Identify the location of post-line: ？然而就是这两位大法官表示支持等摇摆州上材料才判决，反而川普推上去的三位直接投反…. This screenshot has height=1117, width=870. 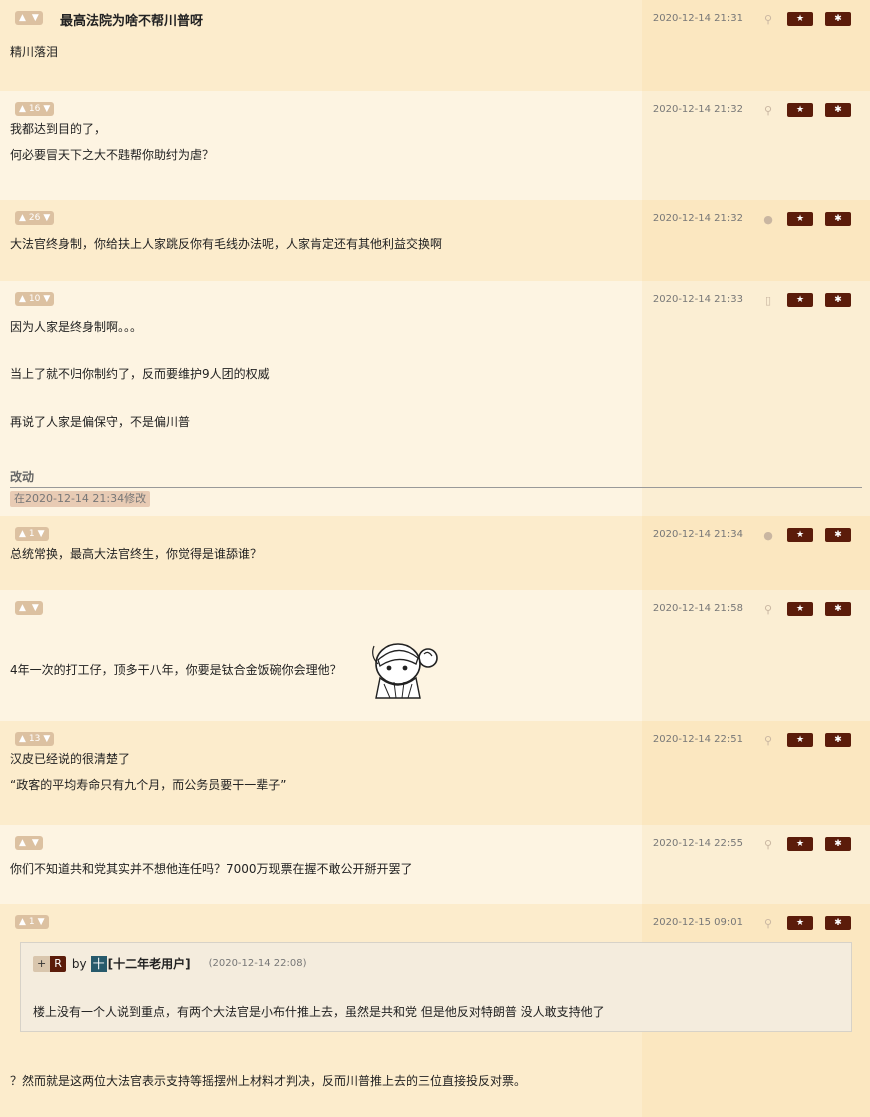
(268, 1081).